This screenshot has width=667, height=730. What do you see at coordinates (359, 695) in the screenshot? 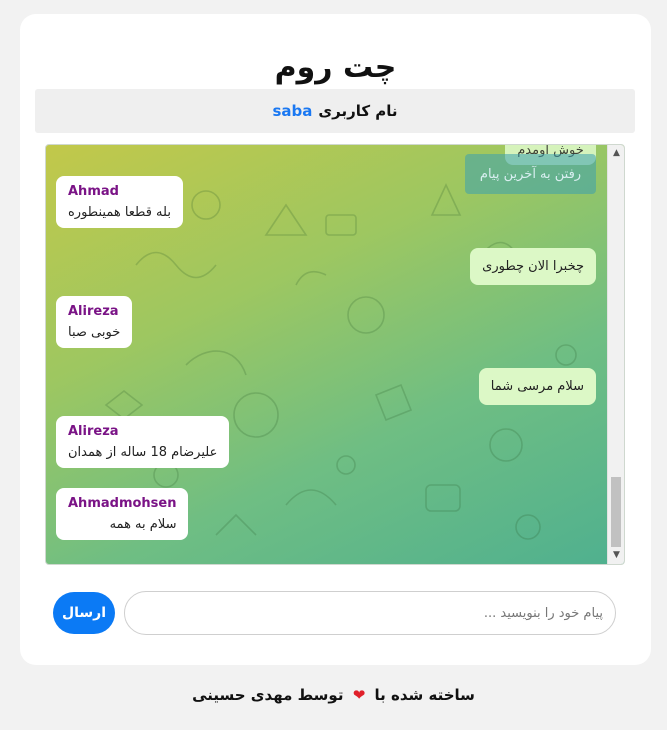
I see `heart-icon: ❤` at bounding box center [359, 695].